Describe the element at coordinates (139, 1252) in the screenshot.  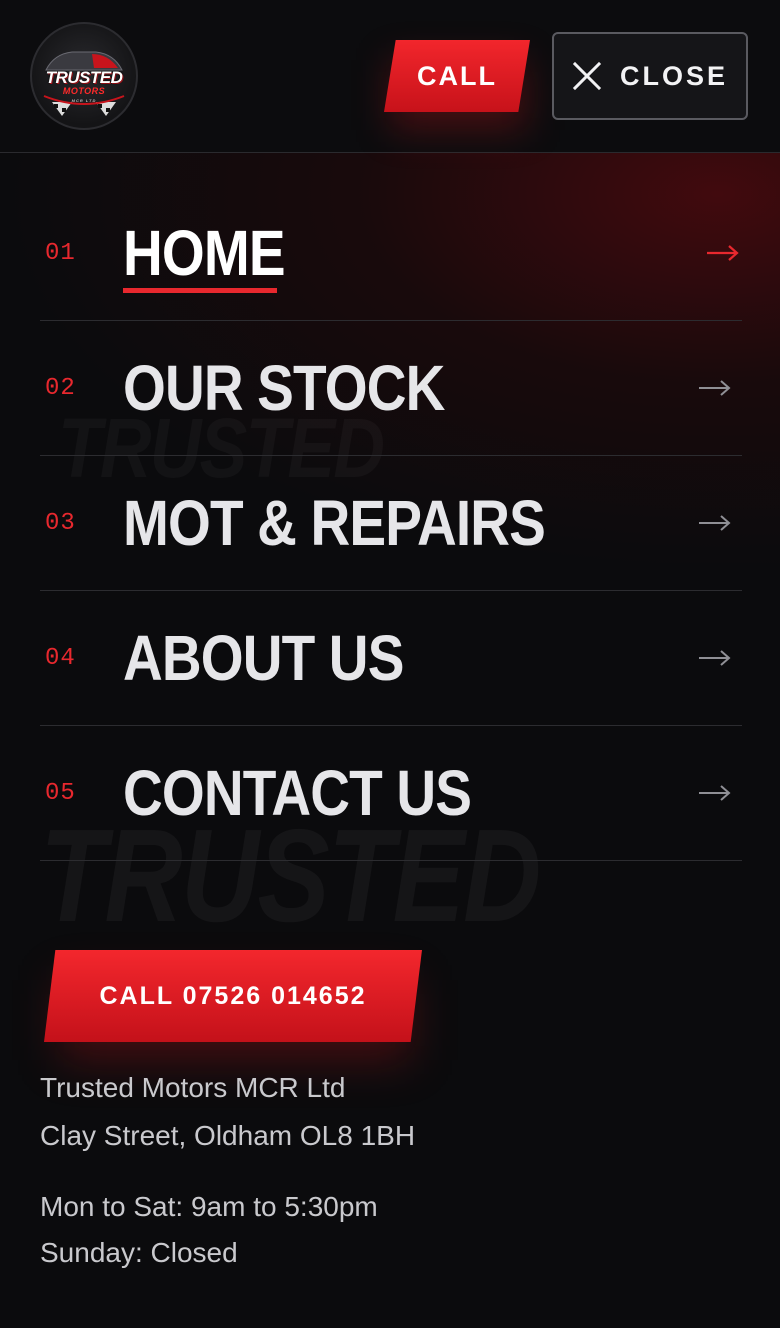
I see `hours-sunday: Sunday: Closed` at that location.